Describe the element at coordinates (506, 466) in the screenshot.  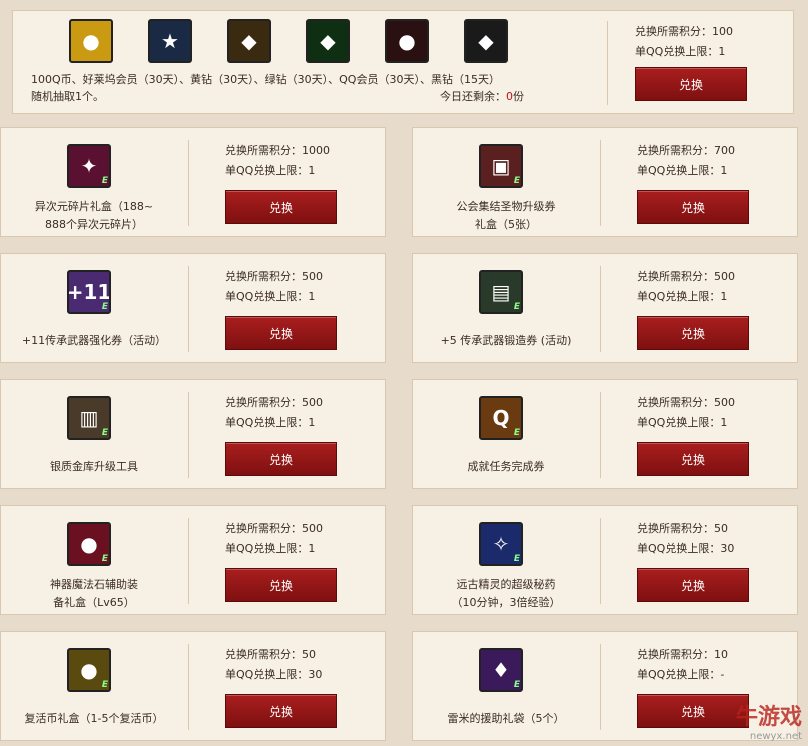
I see `reward-name-line: 成就任务完成券` at that location.